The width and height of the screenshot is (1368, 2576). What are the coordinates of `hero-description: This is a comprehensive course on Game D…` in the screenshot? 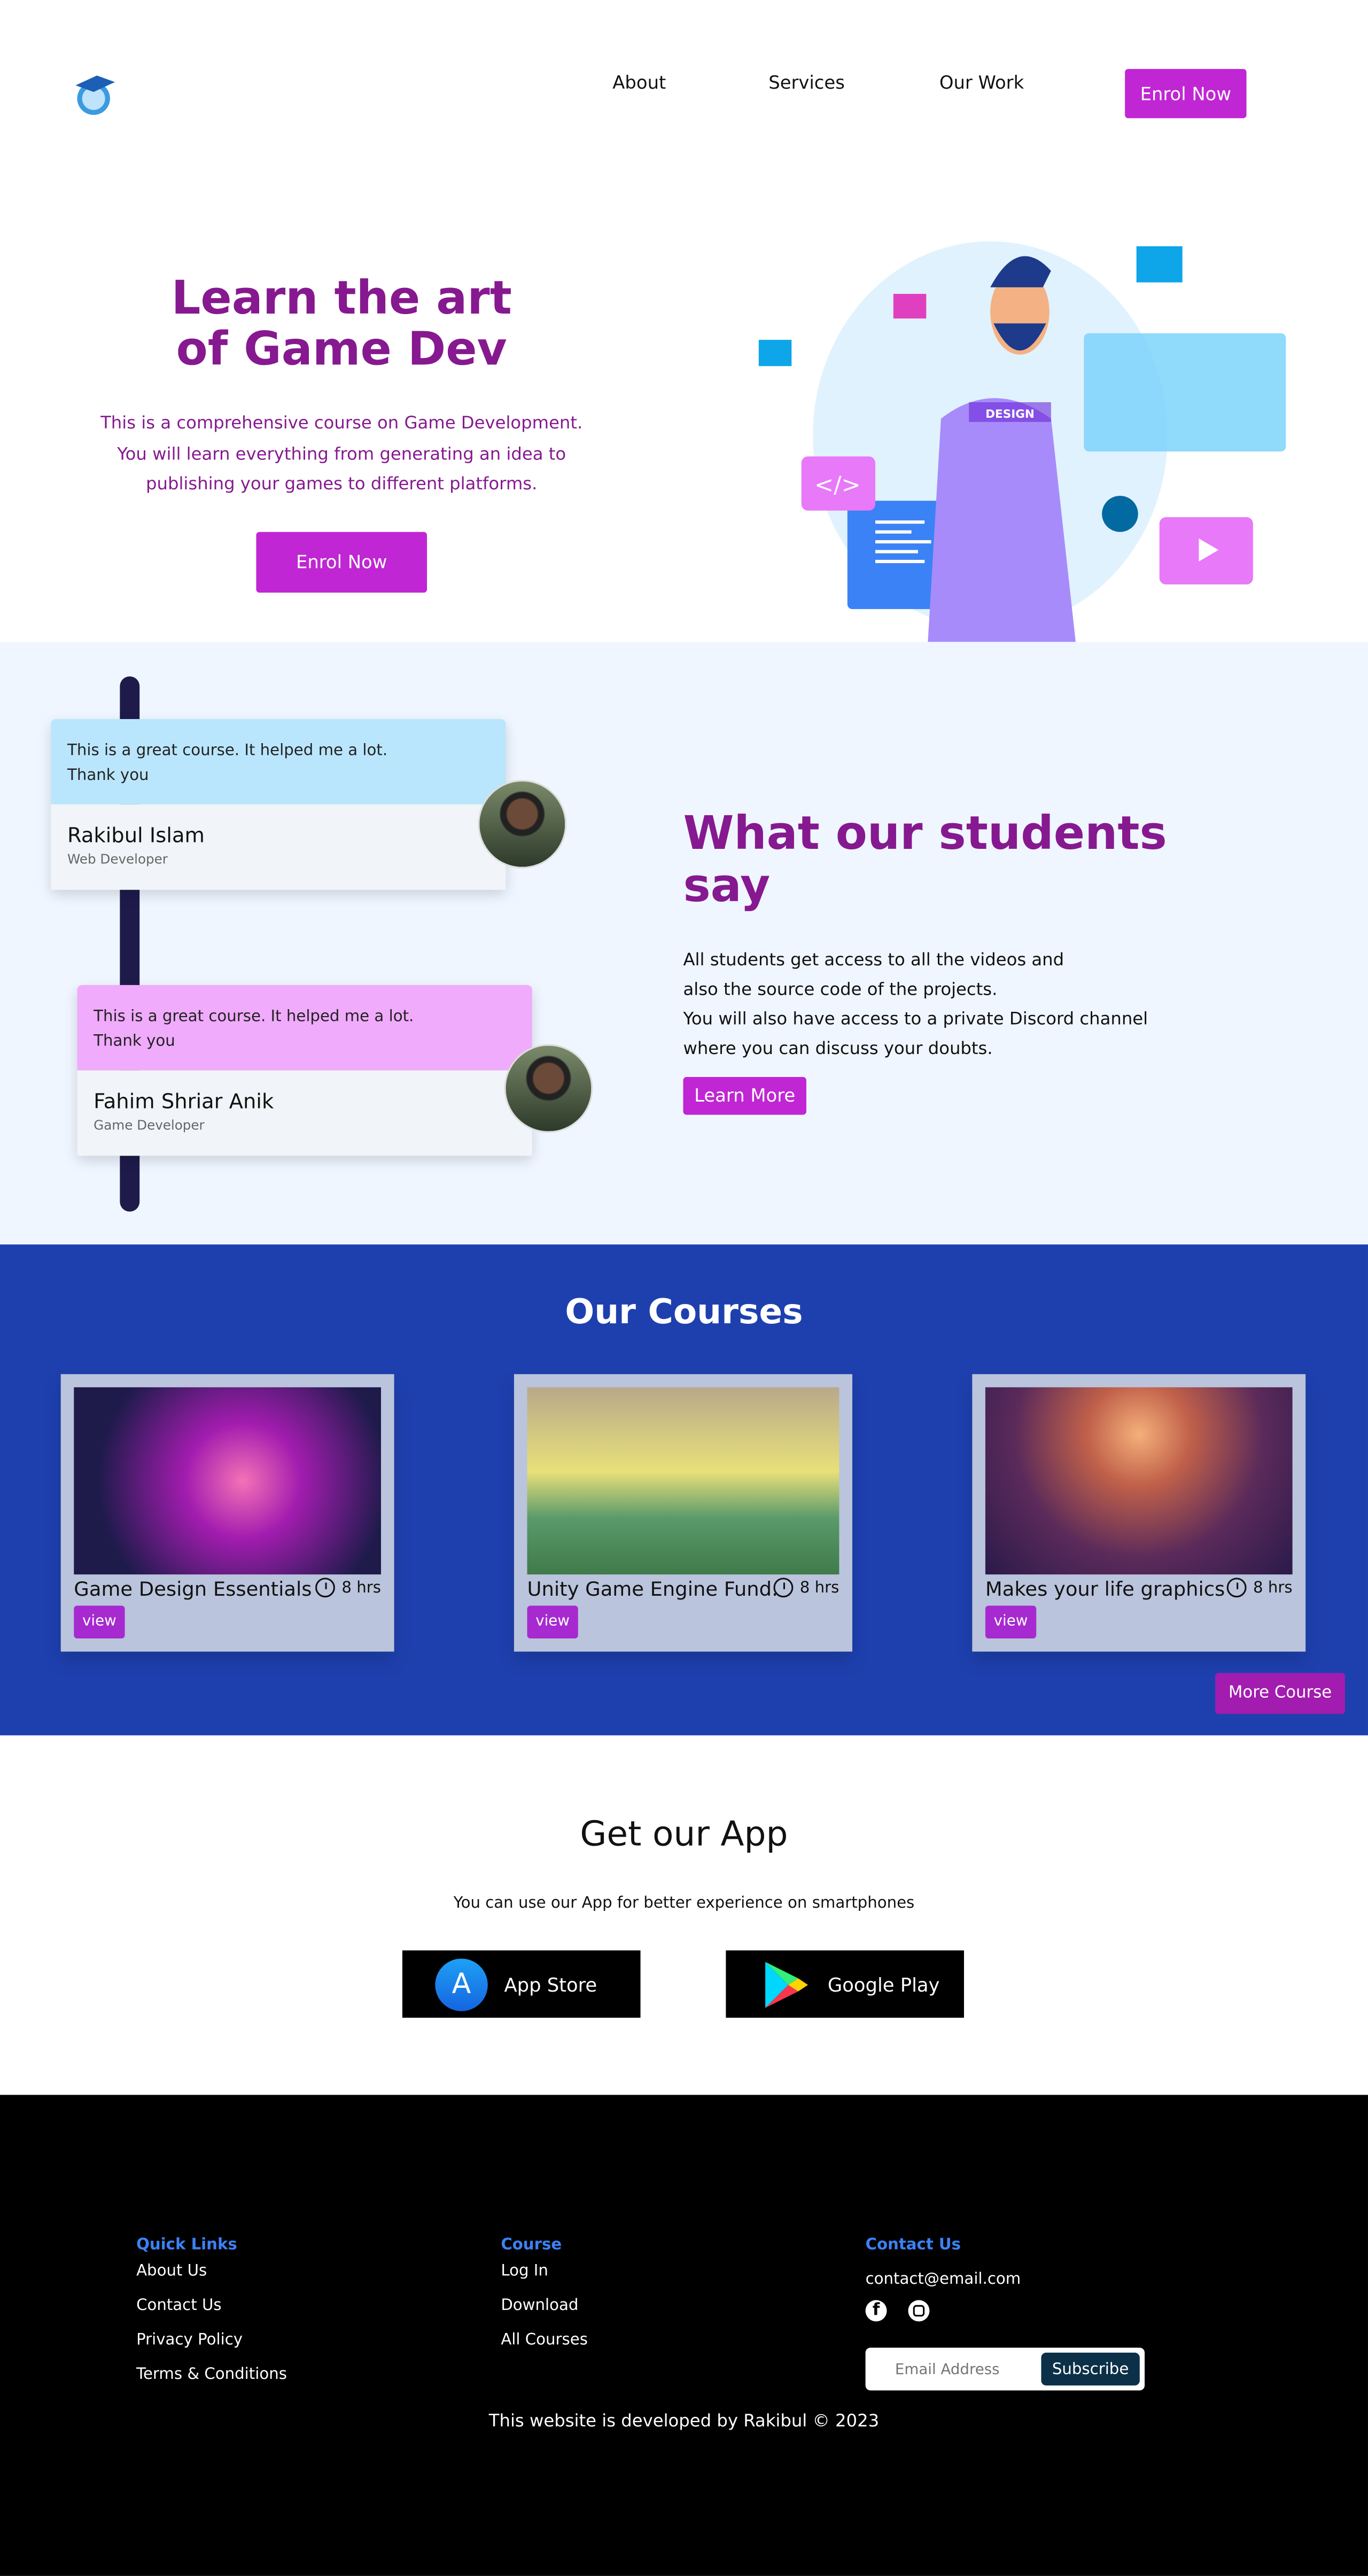 It's located at (342, 454).